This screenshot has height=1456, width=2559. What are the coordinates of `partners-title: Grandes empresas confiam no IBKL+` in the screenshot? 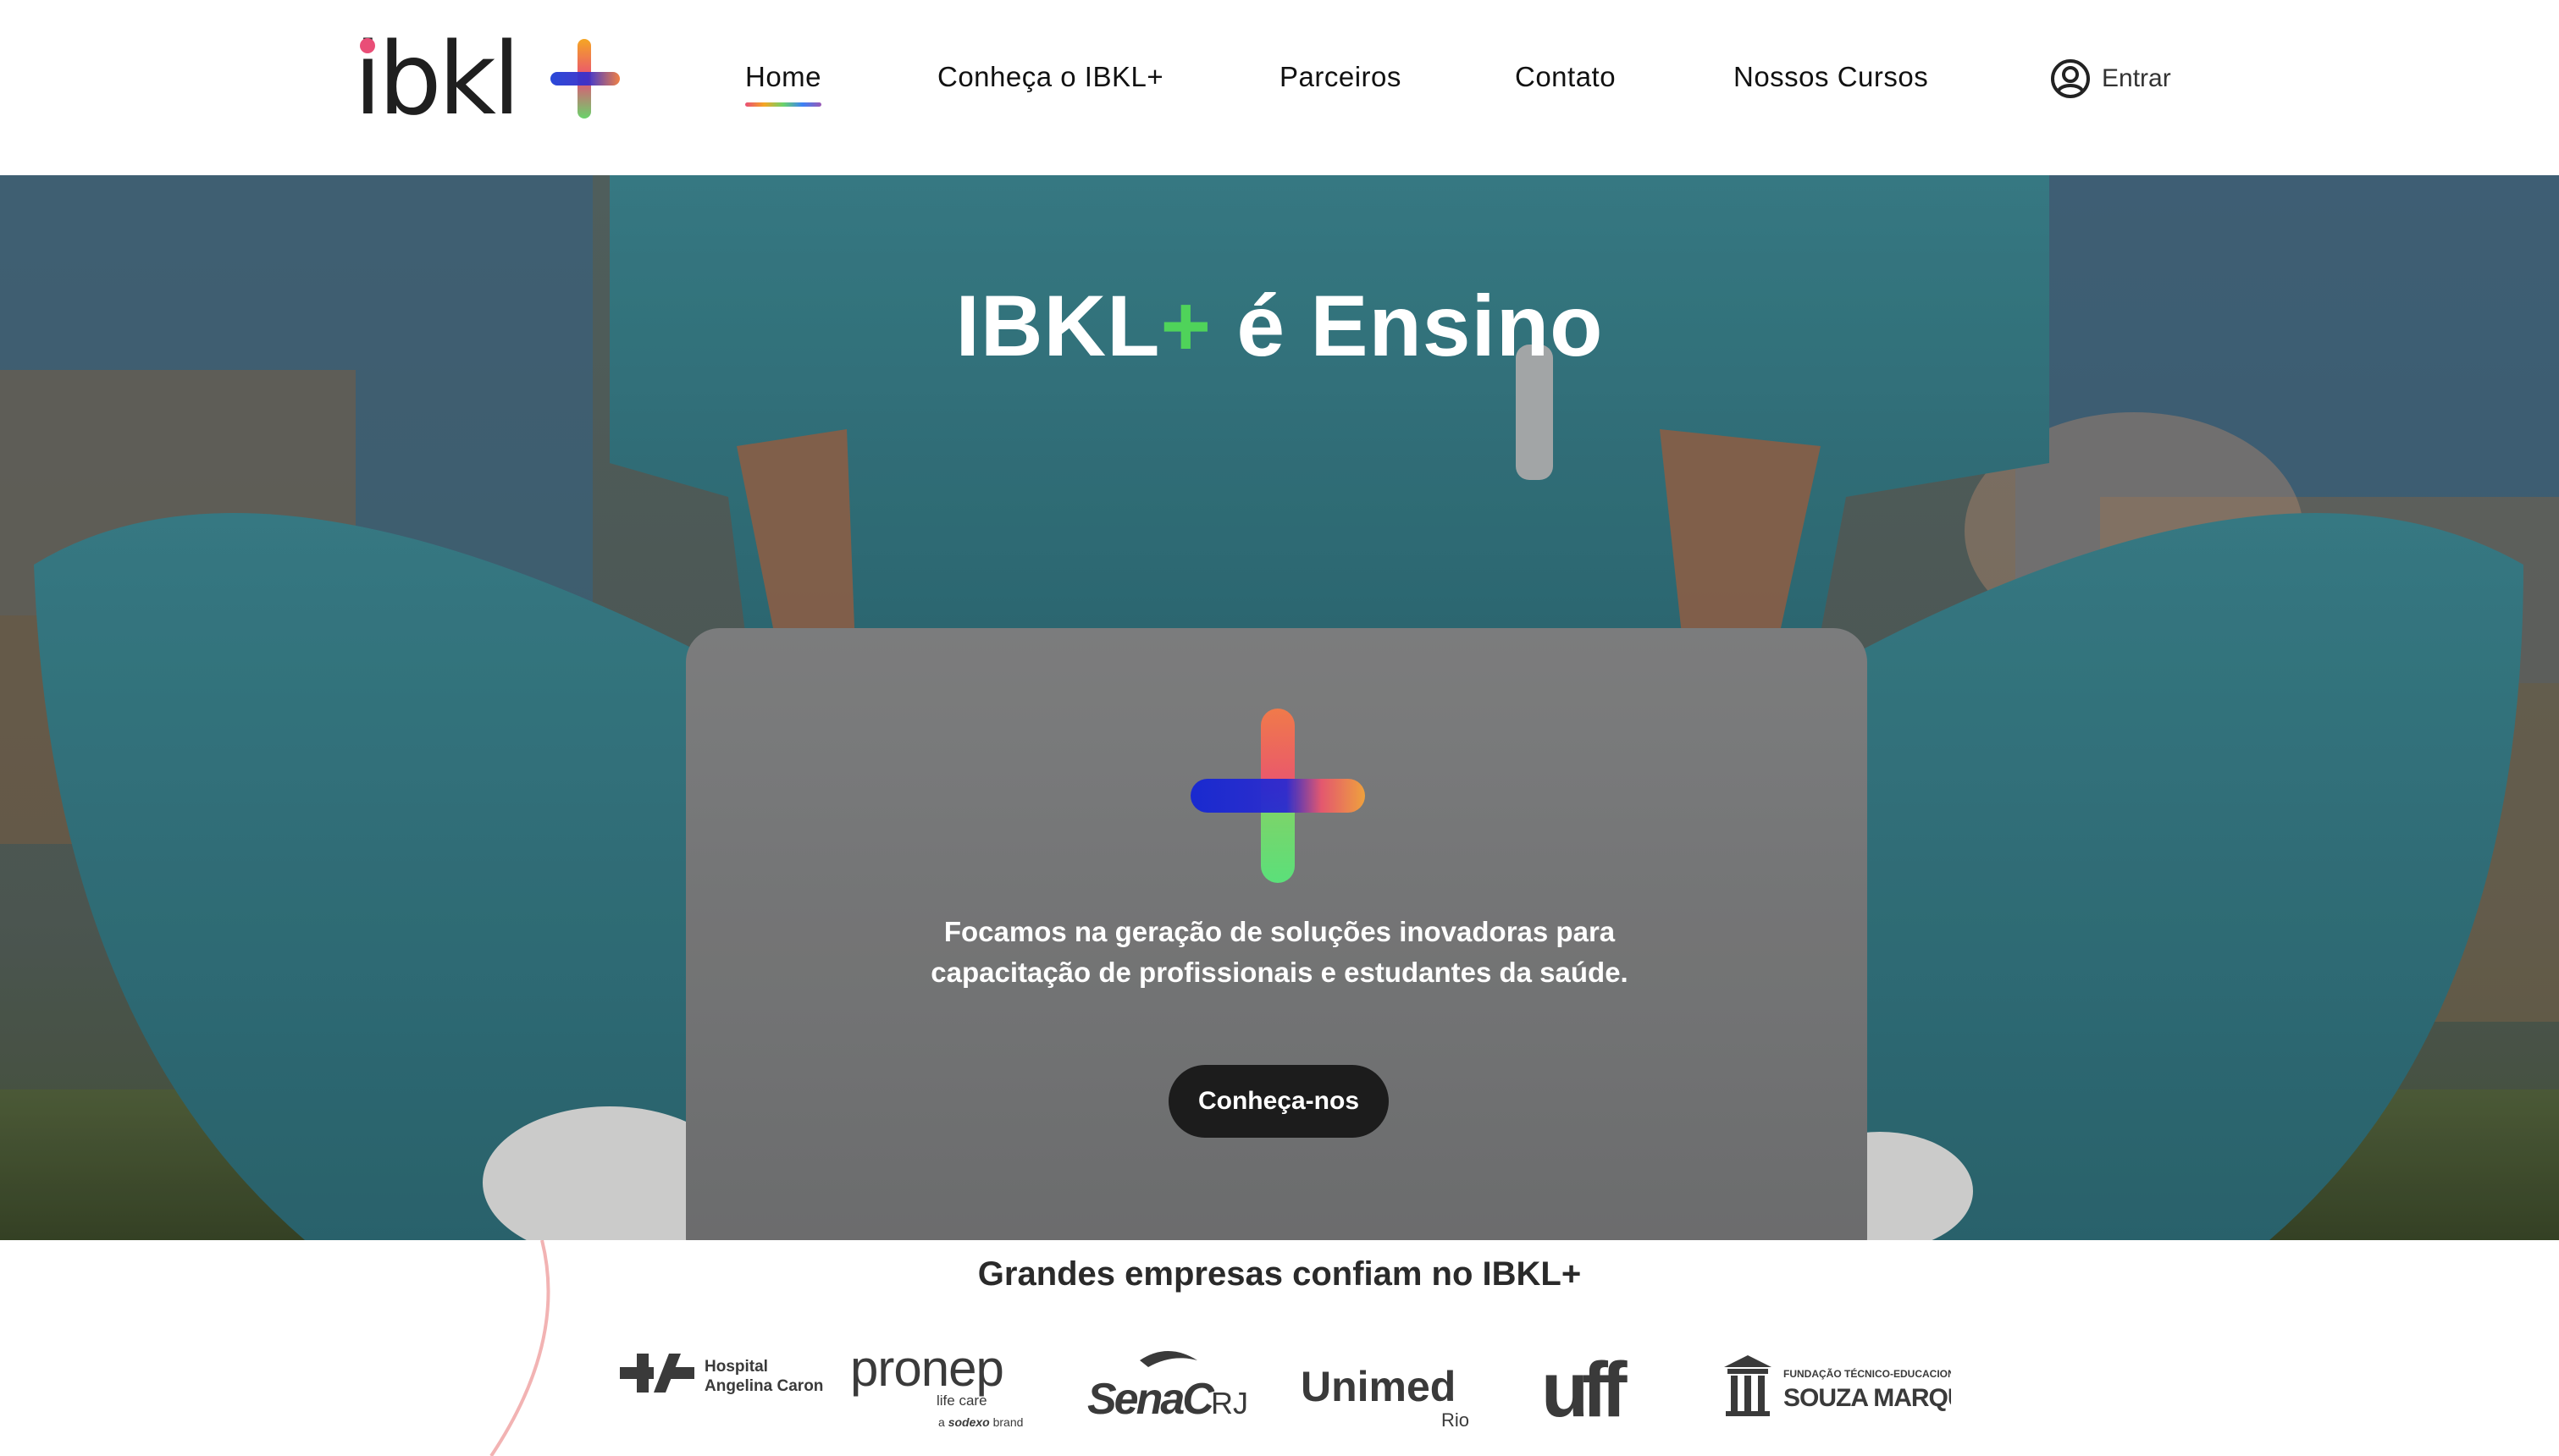 It's located at (1279, 1274).